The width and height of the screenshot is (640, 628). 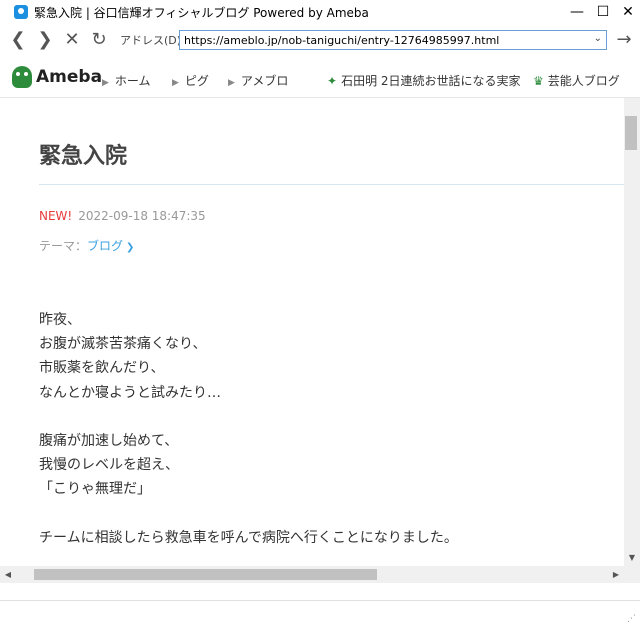 I want to click on sparkle-icon: ✦, so click(x=332, y=81).